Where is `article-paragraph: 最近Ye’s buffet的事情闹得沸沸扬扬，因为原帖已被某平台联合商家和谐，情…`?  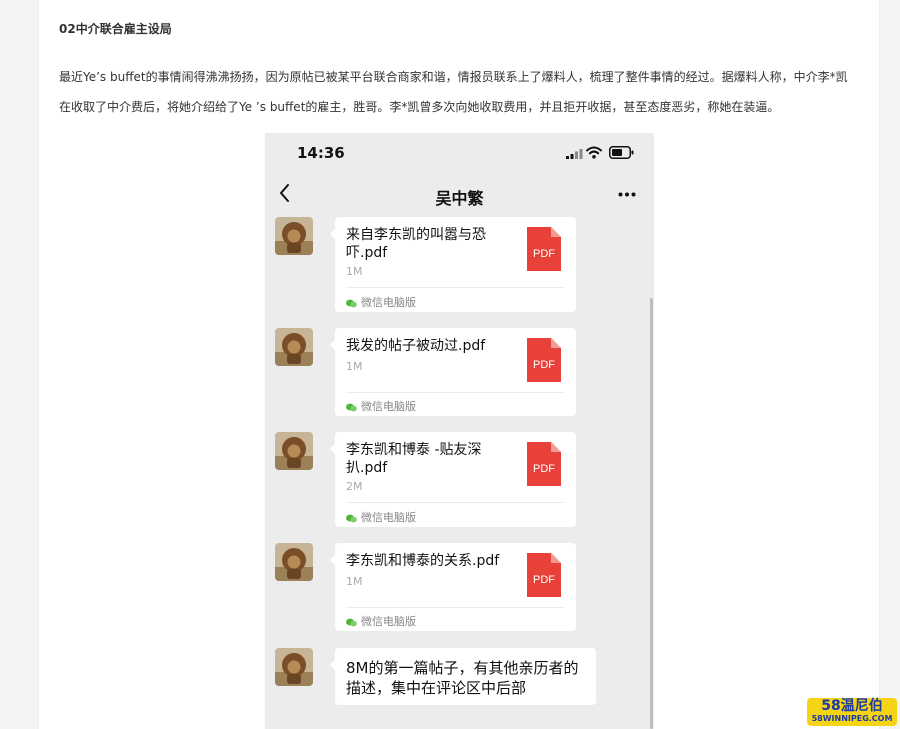
article-paragraph: 最近Ye’s buffet的事情闹得沸沸扬扬，因为原帖已被某平台联合商家和谐，情… is located at coordinates (463, 92).